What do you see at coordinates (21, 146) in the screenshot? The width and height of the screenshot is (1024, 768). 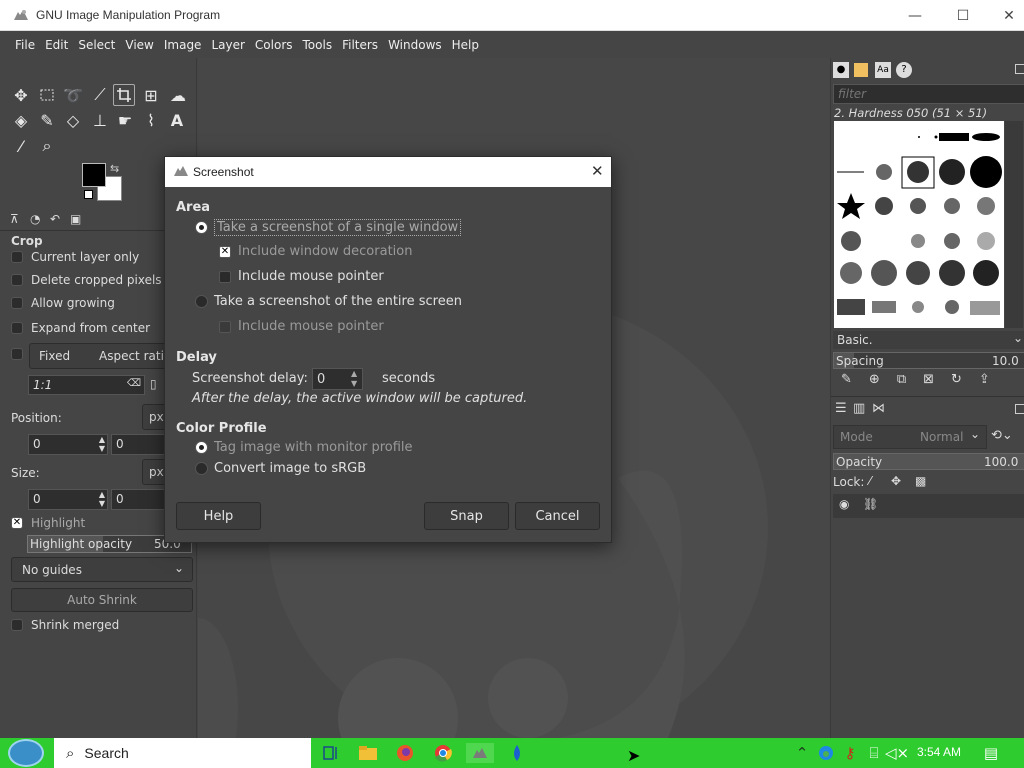 I see `color-picker-tool-icon: ⁄` at bounding box center [21, 146].